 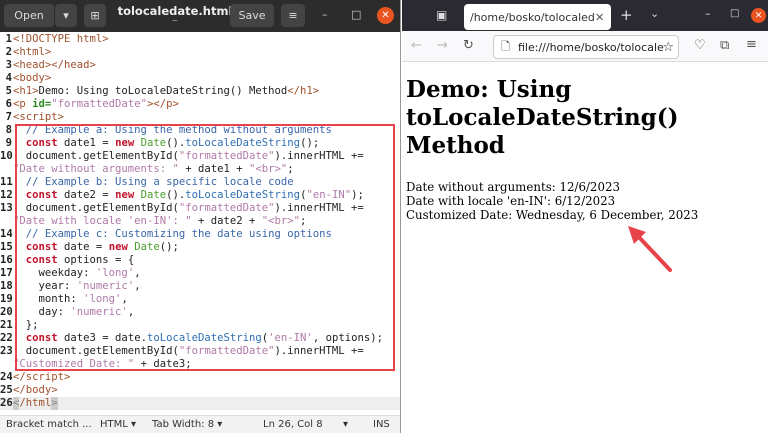 I want to click on arrow-shaft, so click(x=653, y=252).